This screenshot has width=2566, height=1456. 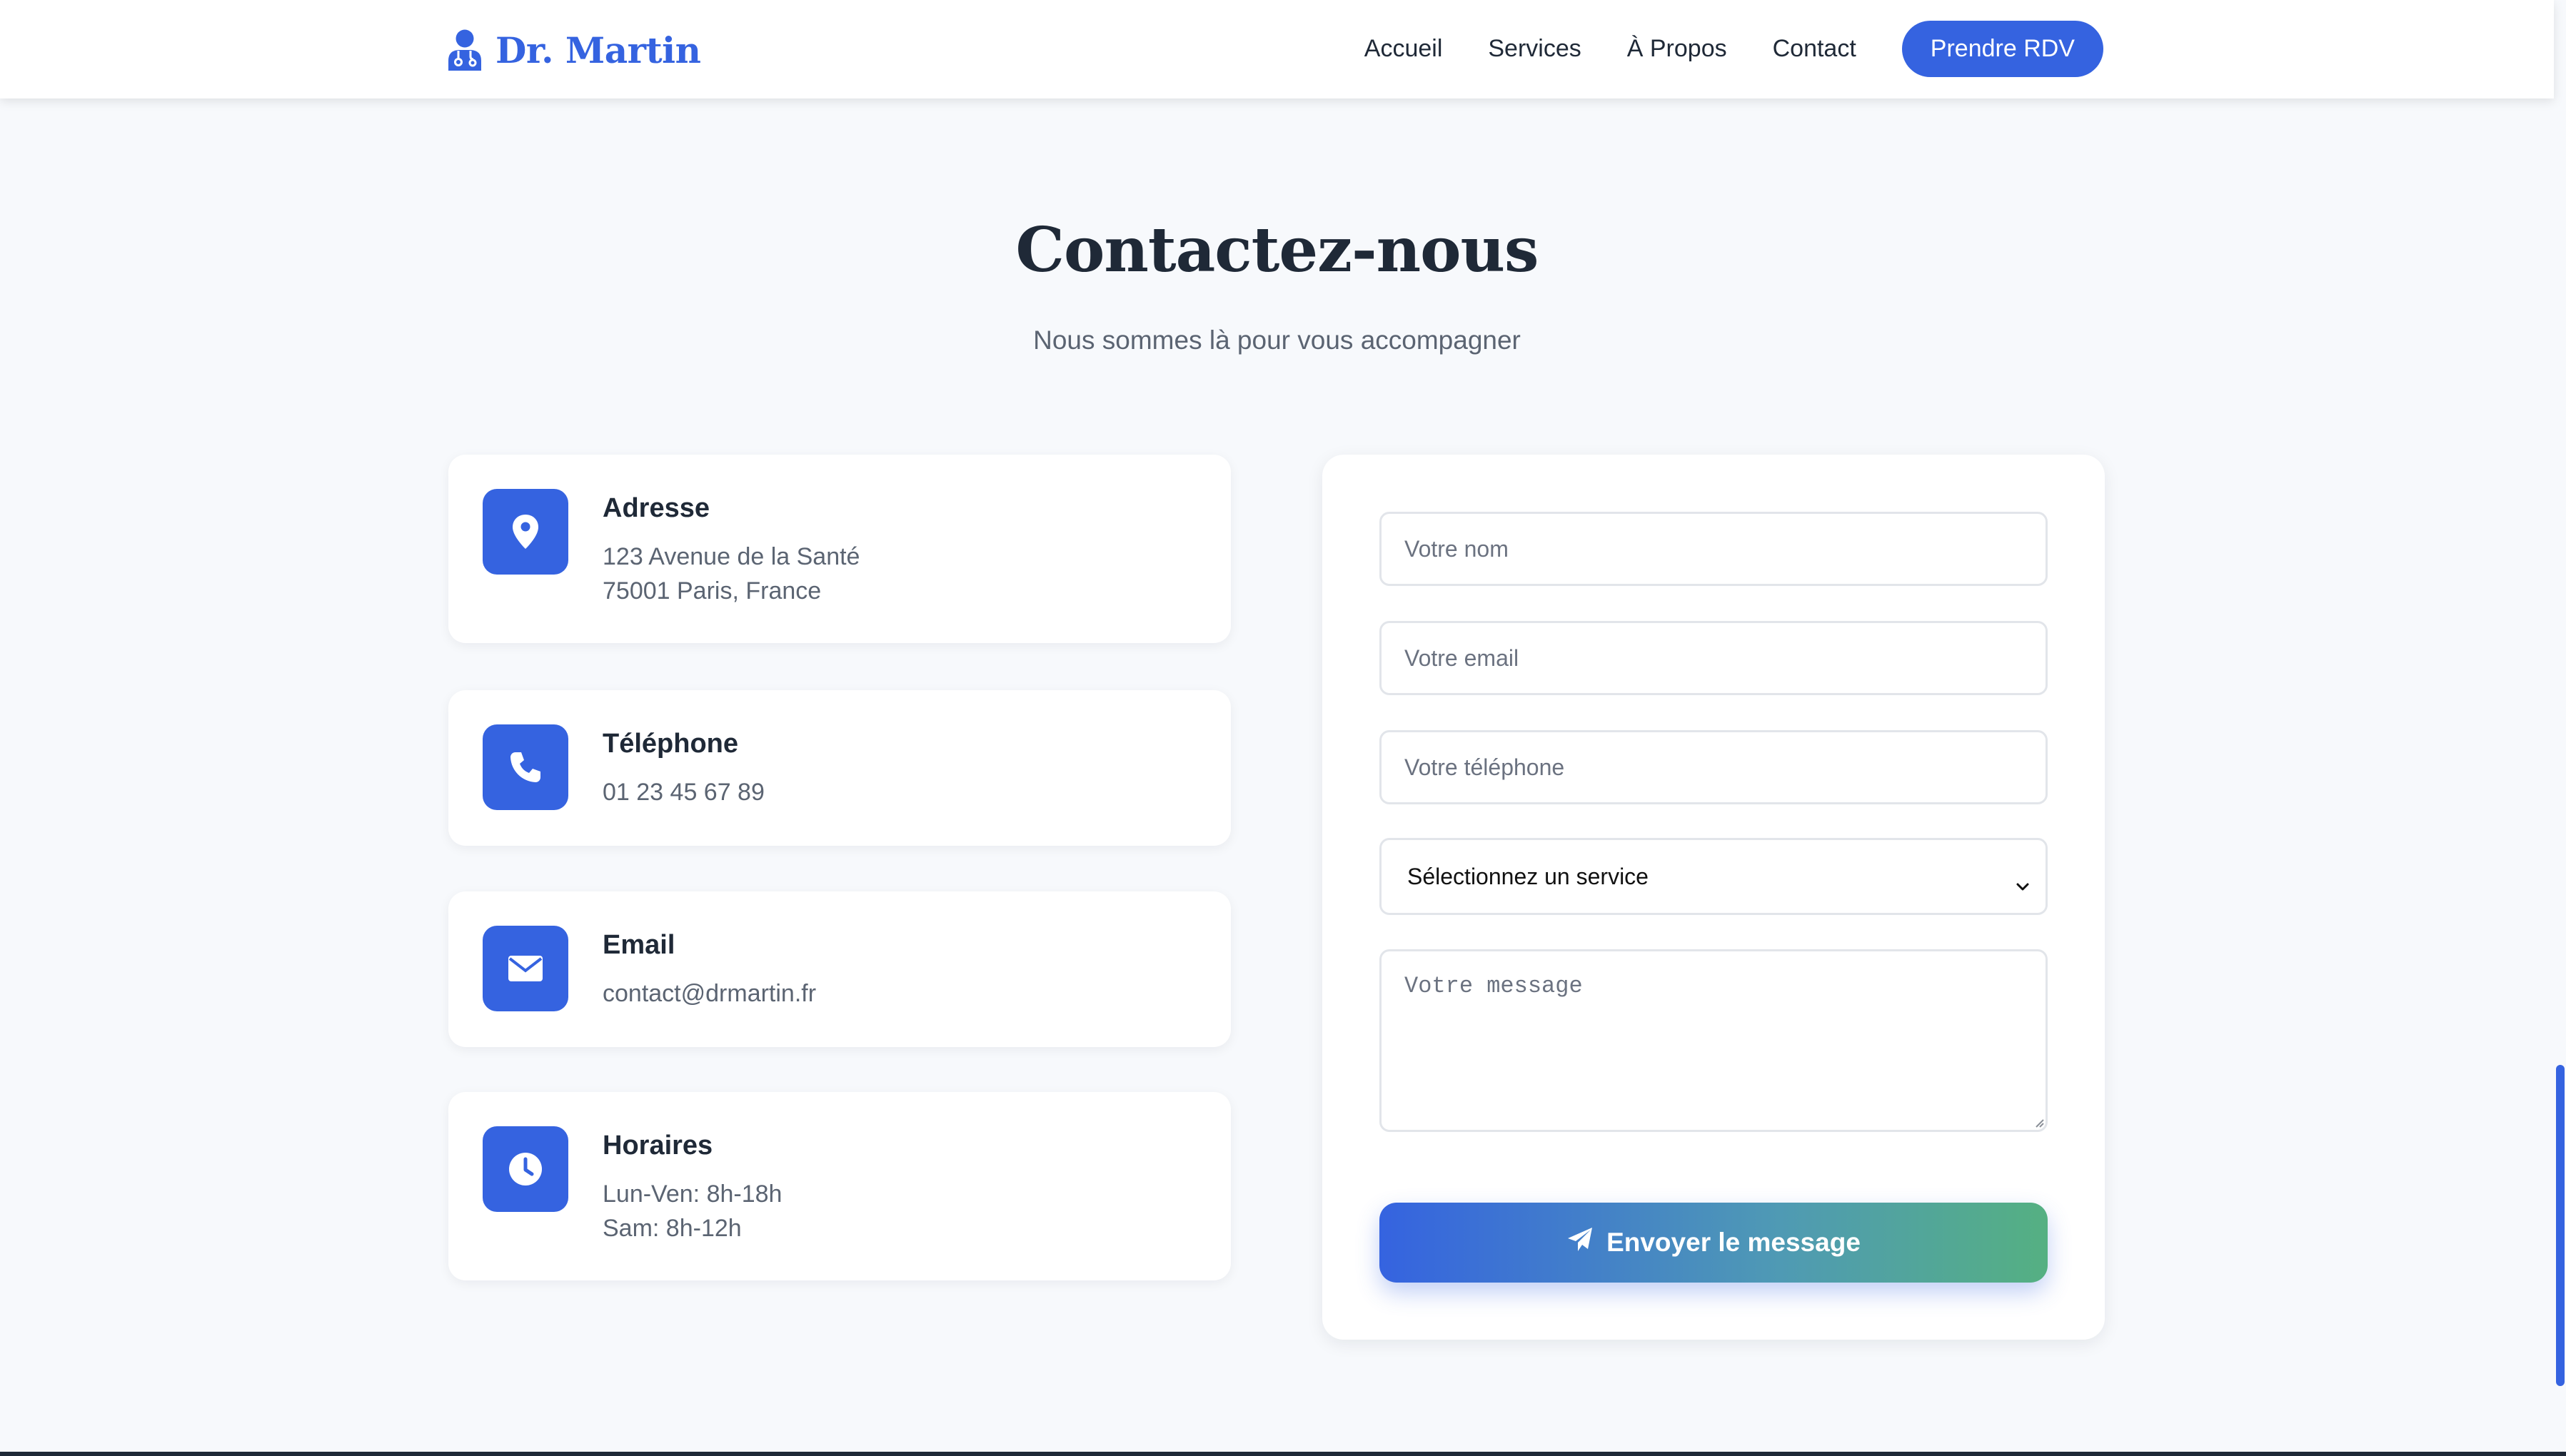 What do you see at coordinates (525, 532) in the screenshot?
I see `location-pin-icon` at bounding box center [525, 532].